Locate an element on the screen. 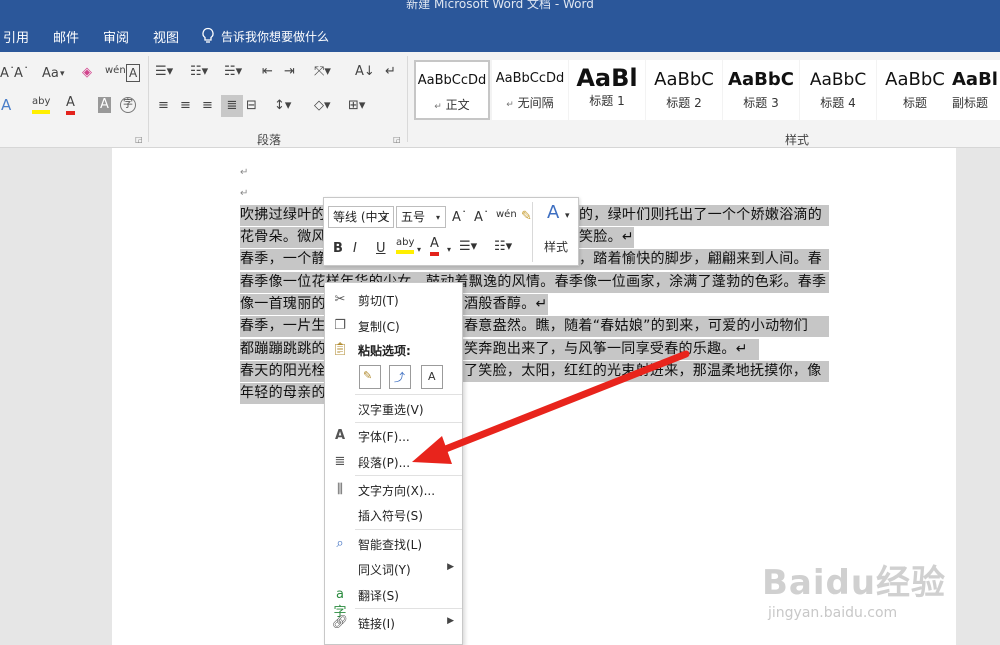 The width and height of the screenshot is (1000, 645). style-heading-3: AaBbC 标题 3 is located at coordinates (761, 90).